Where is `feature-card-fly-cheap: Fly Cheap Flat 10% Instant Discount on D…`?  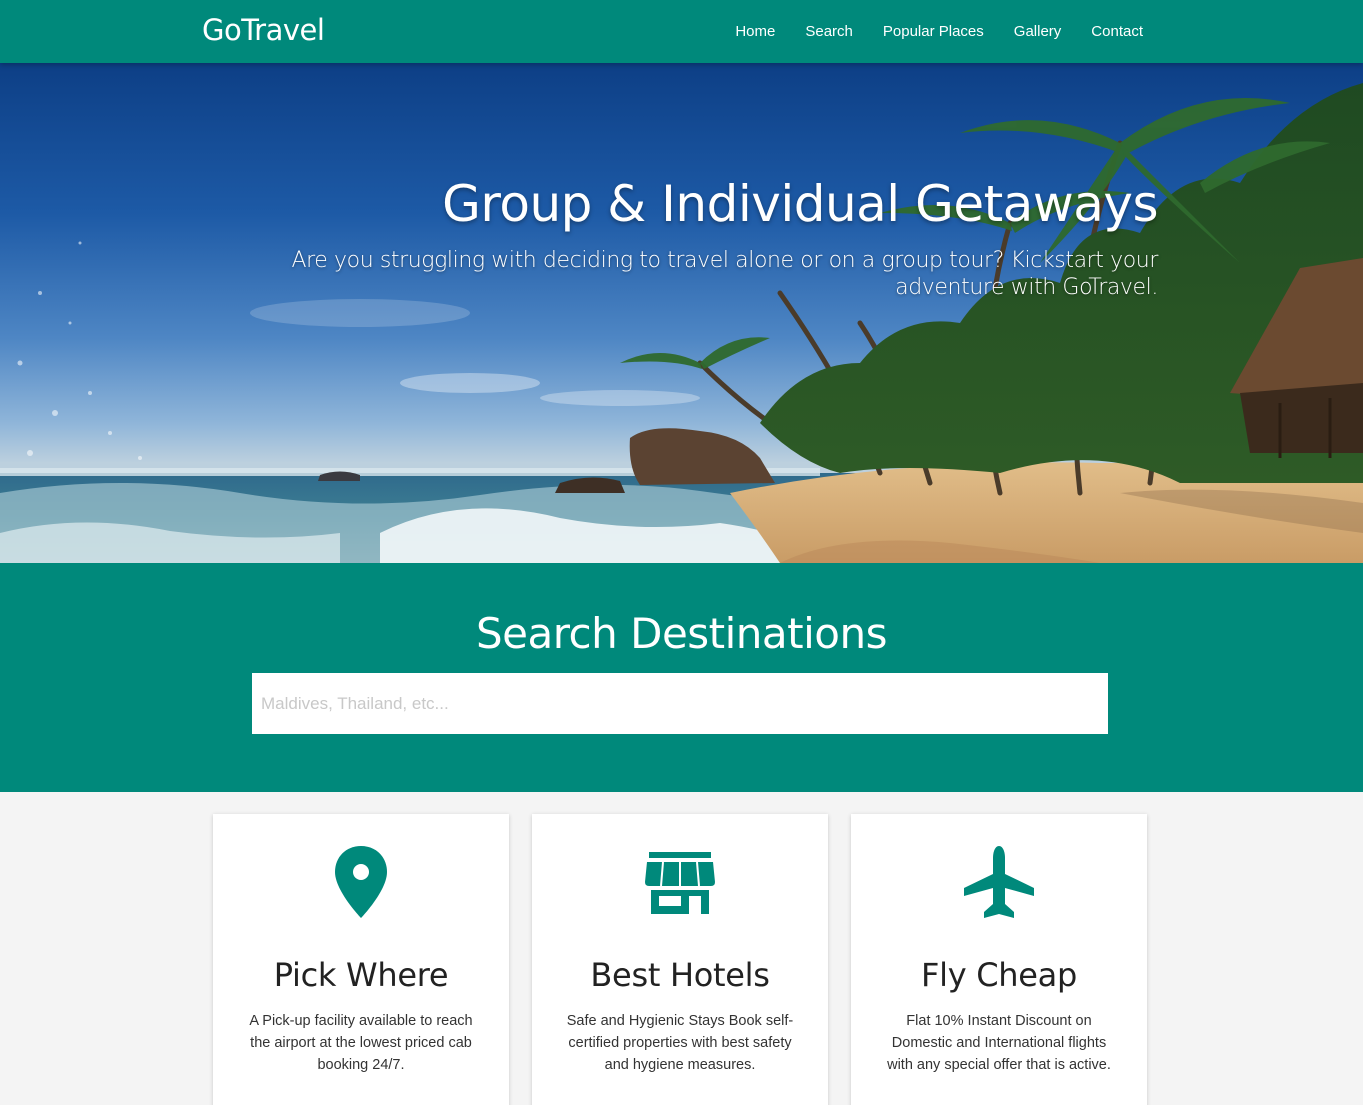
feature-card-fly-cheap: Fly Cheap Flat 10% Instant Discount on D… is located at coordinates (999, 959).